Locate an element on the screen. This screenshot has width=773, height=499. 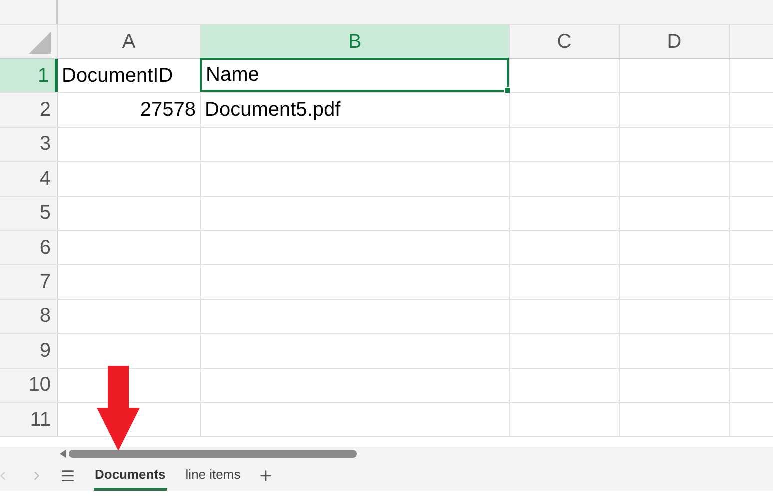
sheet-tab: line items is located at coordinates (213, 476).